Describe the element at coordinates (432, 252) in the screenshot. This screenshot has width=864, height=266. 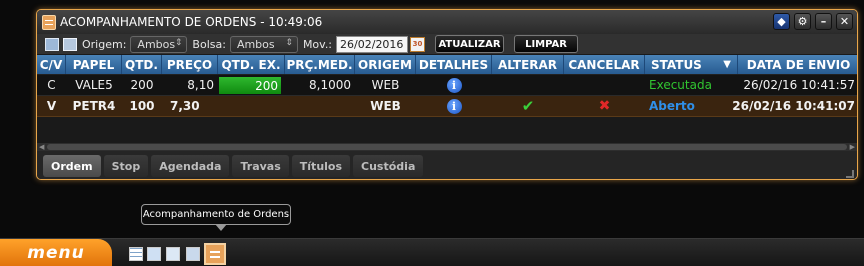
I see `taskbar: menu` at that location.